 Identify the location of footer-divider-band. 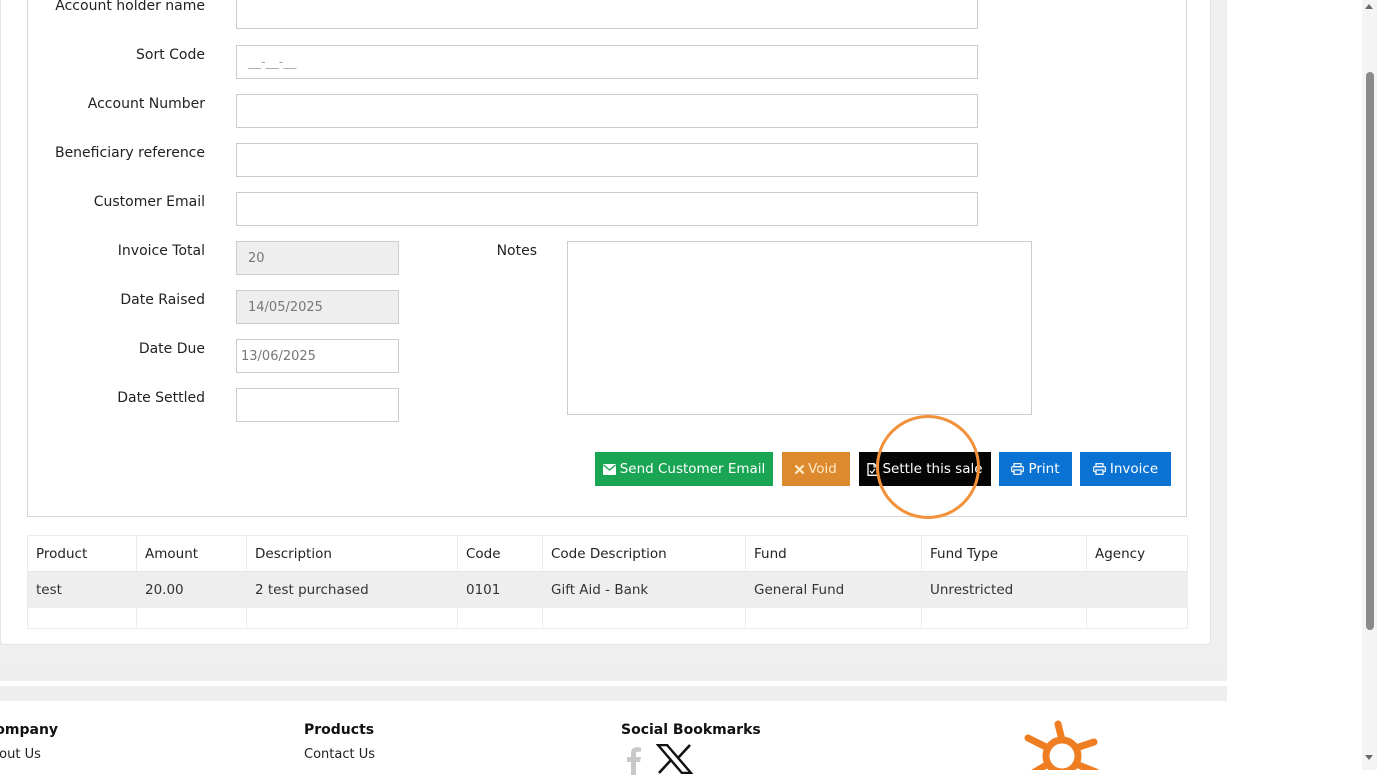
(613, 672).